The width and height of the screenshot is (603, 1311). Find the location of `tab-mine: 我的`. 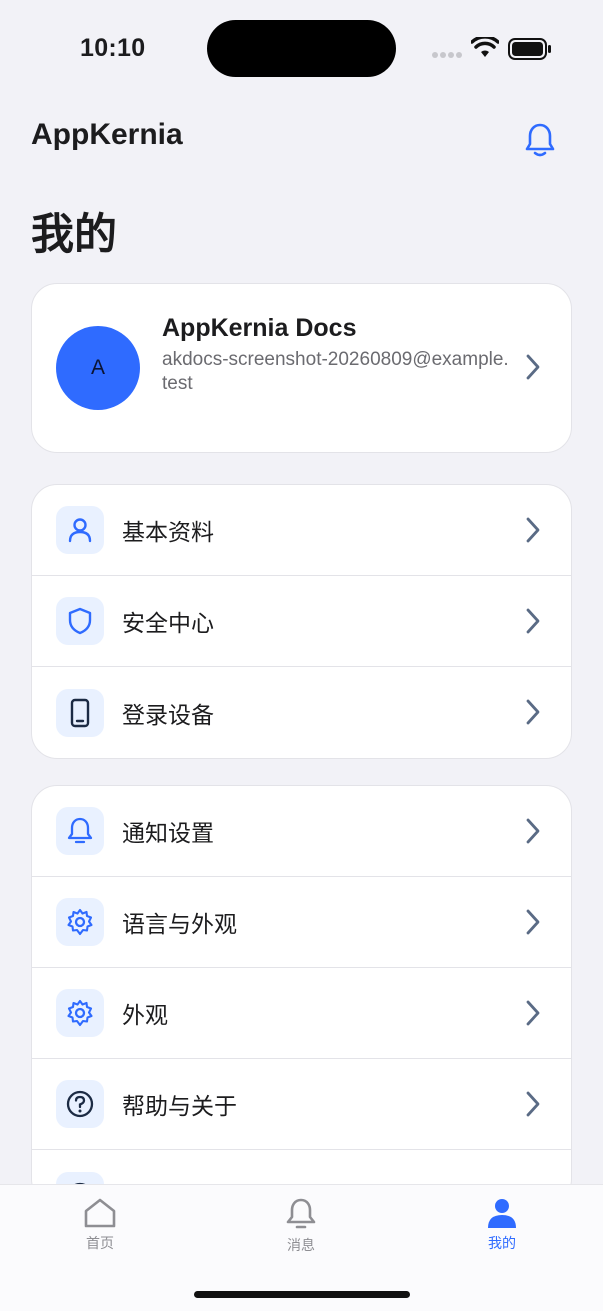

tab-mine: 我的 is located at coordinates (502, 1225).